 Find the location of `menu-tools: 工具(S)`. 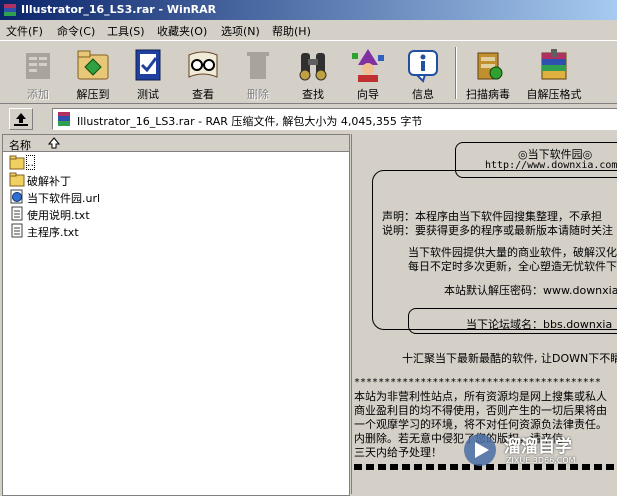

menu-tools: 工具(S) is located at coordinates (126, 31).